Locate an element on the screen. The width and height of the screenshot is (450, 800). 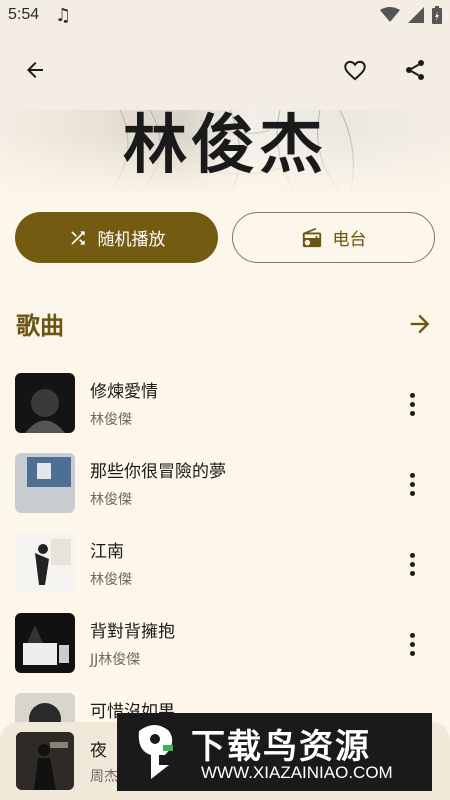
shuffle-play-button: 随机播放 is located at coordinates (116, 237).